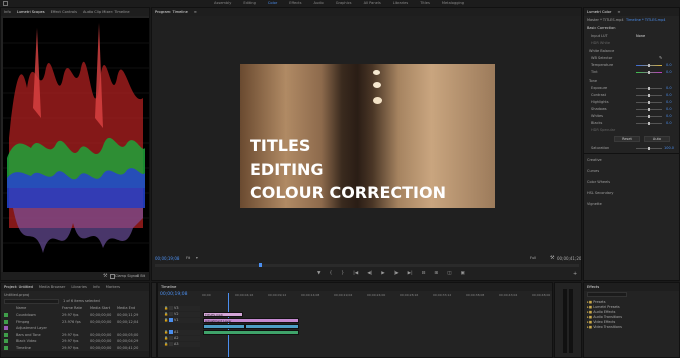 The width and height of the screenshot is (680, 358). What do you see at coordinates (7, 12) in the screenshot?
I see `tab-info: Info` at bounding box center [7, 12].